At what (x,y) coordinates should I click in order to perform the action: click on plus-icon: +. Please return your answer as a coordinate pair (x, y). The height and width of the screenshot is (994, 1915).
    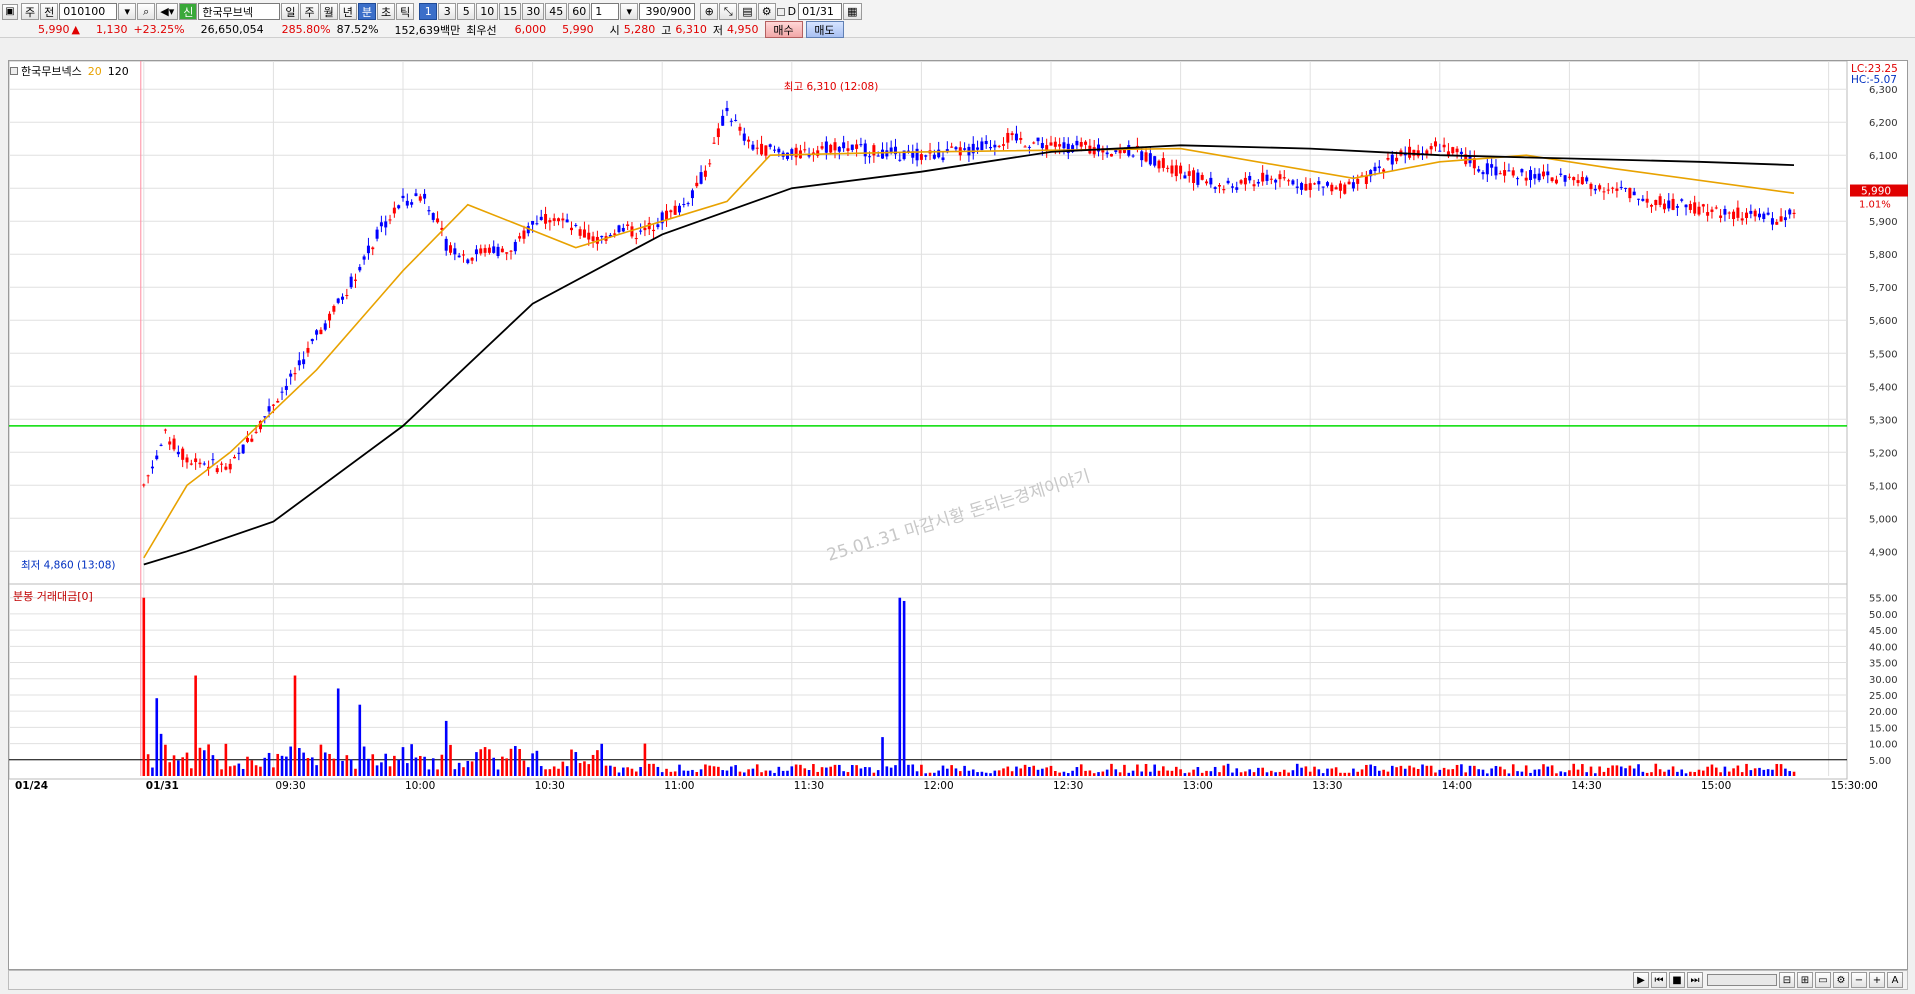
    Looking at the image, I should click on (1877, 980).